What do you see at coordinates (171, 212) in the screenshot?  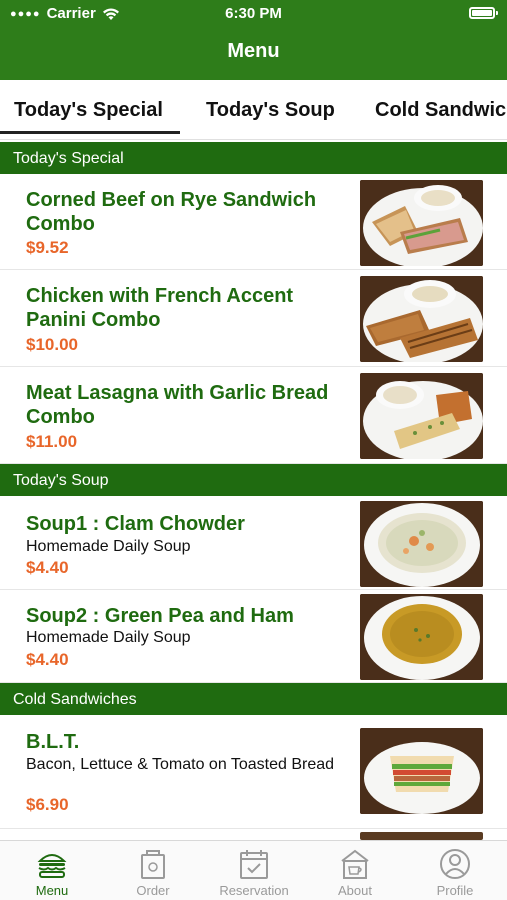 I see `item-name: Corned Beef on Rye Sandwich Combo` at bounding box center [171, 212].